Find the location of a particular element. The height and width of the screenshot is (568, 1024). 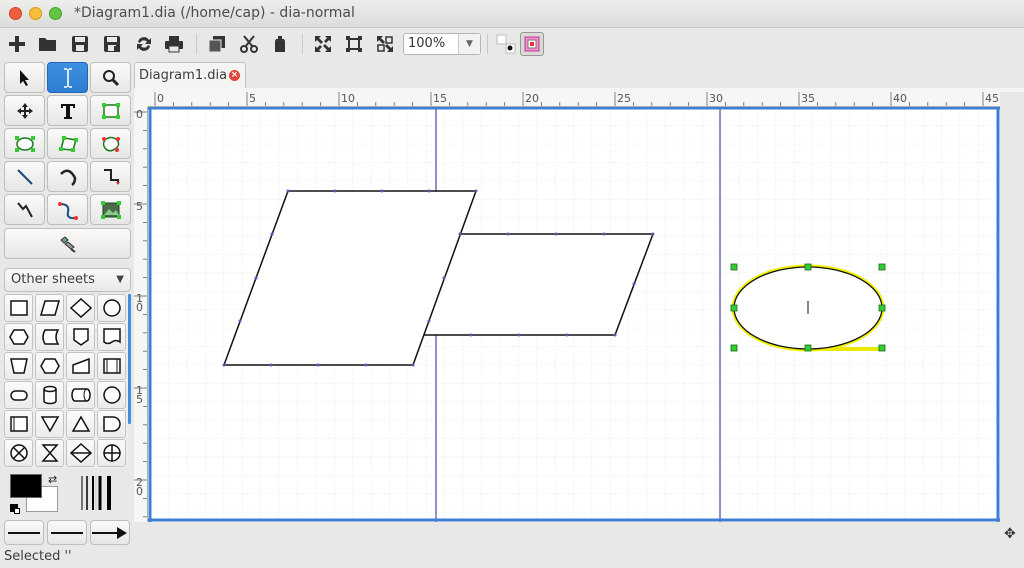

tab-label: Diagram1.dia is located at coordinates (183, 75).